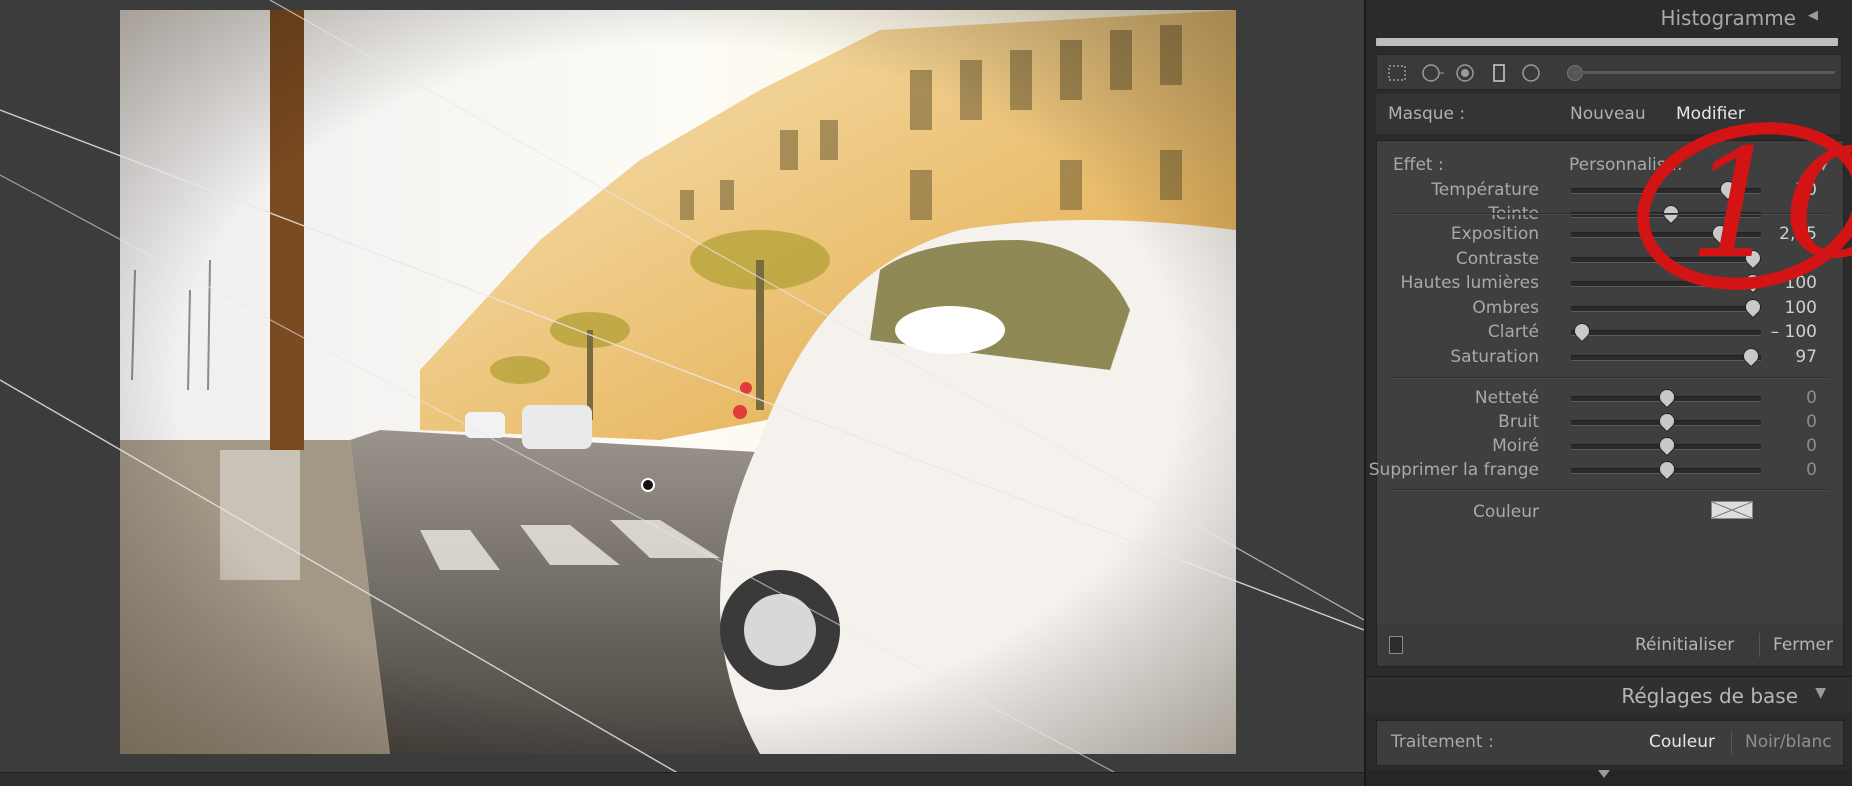 Image resolution: width=1852 pixels, height=786 pixels. What do you see at coordinates (1610, 446) in the screenshot?
I see `slider-row: Moiré 0` at bounding box center [1610, 446].